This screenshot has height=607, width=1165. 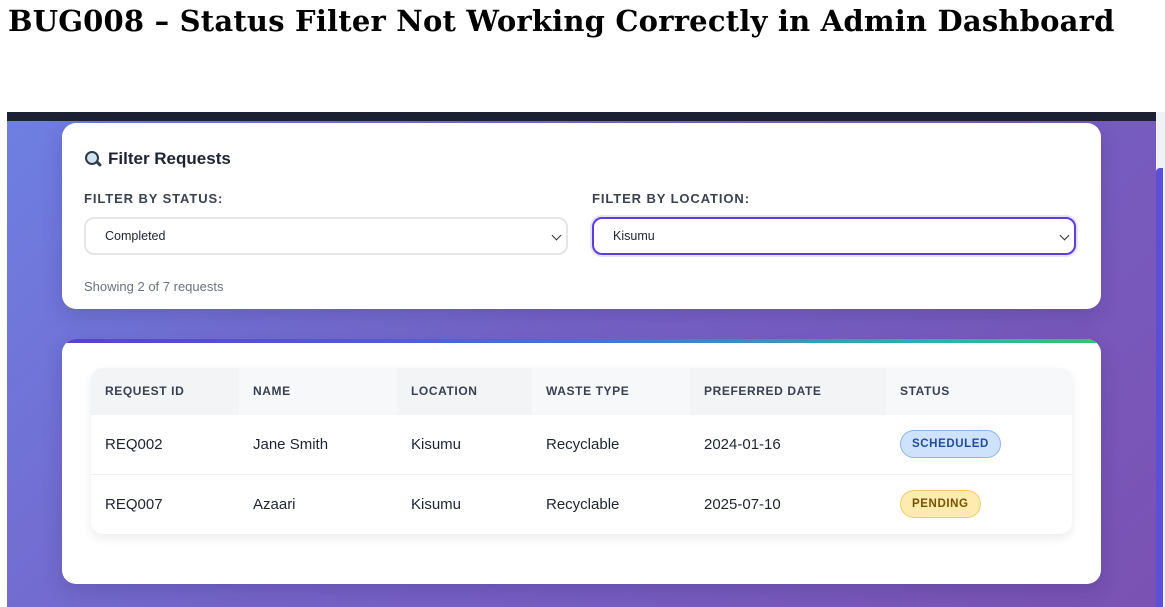 What do you see at coordinates (940, 504) in the screenshot?
I see `status-badge: PENDING` at bounding box center [940, 504].